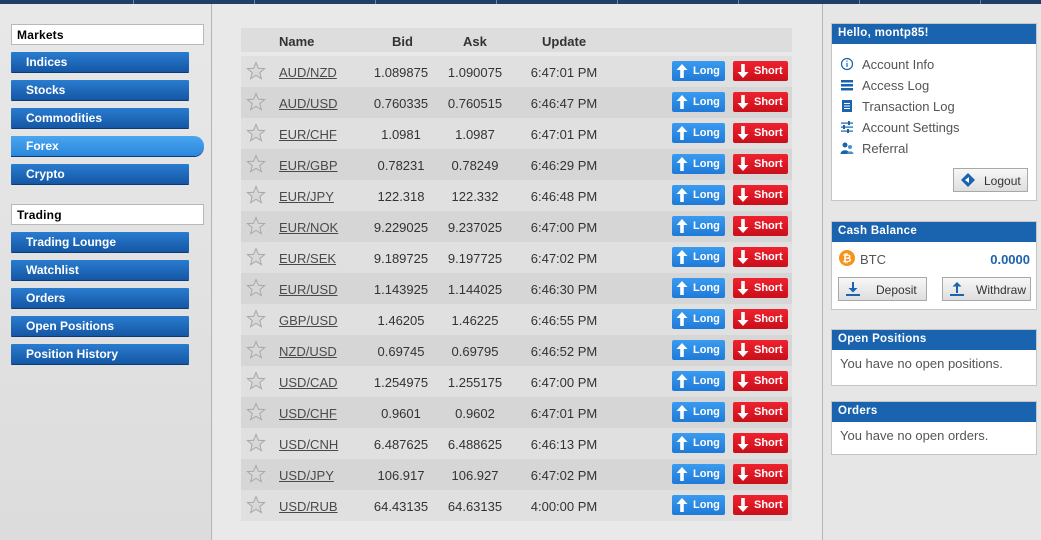 The height and width of the screenshot is (540, 1041). I want to click on nav-stocks: Stocks, so click(100, 90).